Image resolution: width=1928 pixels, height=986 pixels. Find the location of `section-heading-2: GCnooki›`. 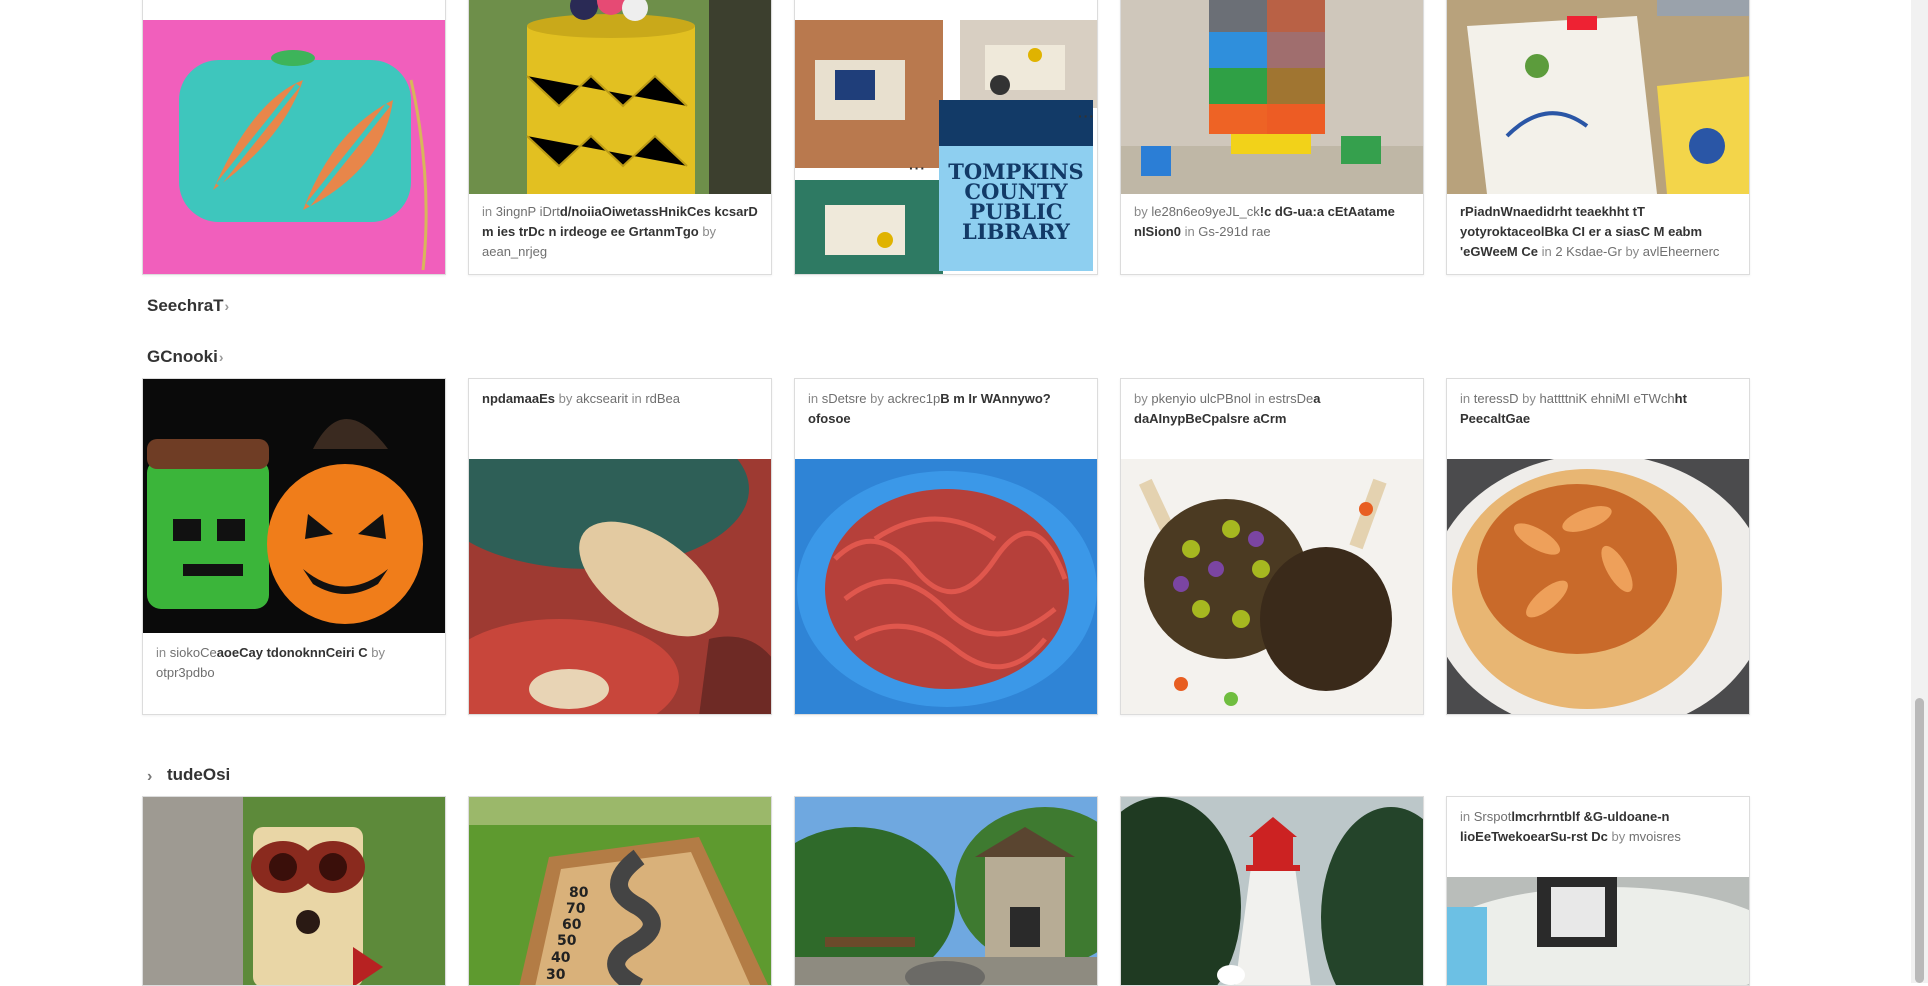

section-heading-2: GCnooki› is located at coordinates (185, 357).